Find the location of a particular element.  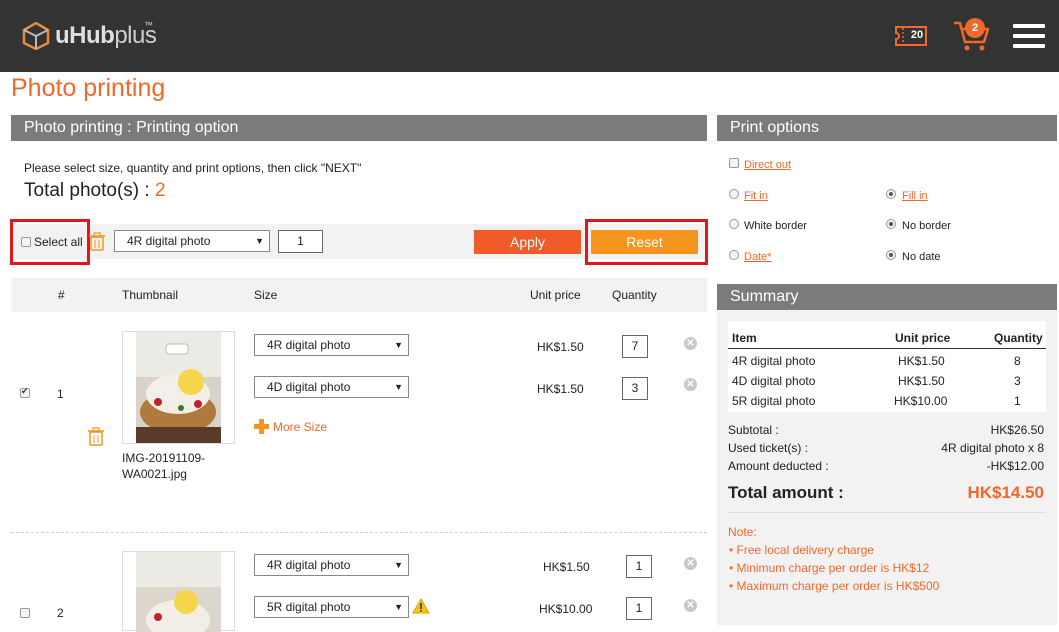

summary-col-item: Item is located at coordinates (744, 338).